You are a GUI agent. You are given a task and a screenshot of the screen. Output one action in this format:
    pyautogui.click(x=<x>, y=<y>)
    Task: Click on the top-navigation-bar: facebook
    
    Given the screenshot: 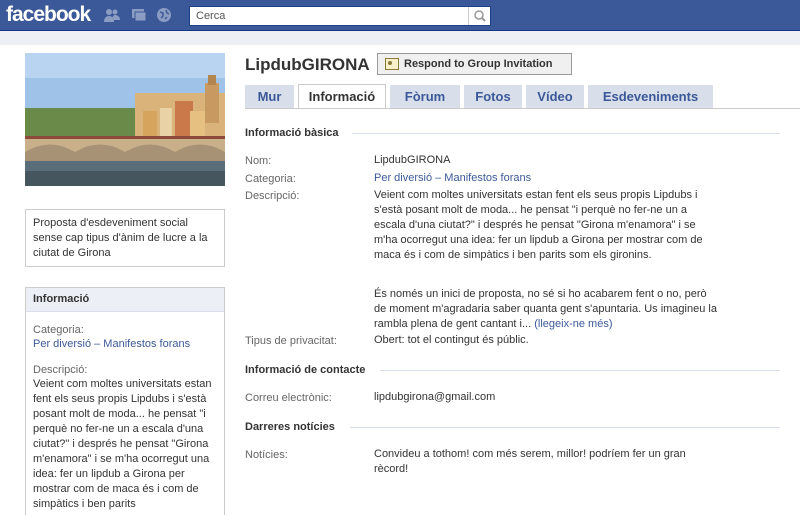 What is the action you would take?
    pyautogui.click(x=400, y=15)
    